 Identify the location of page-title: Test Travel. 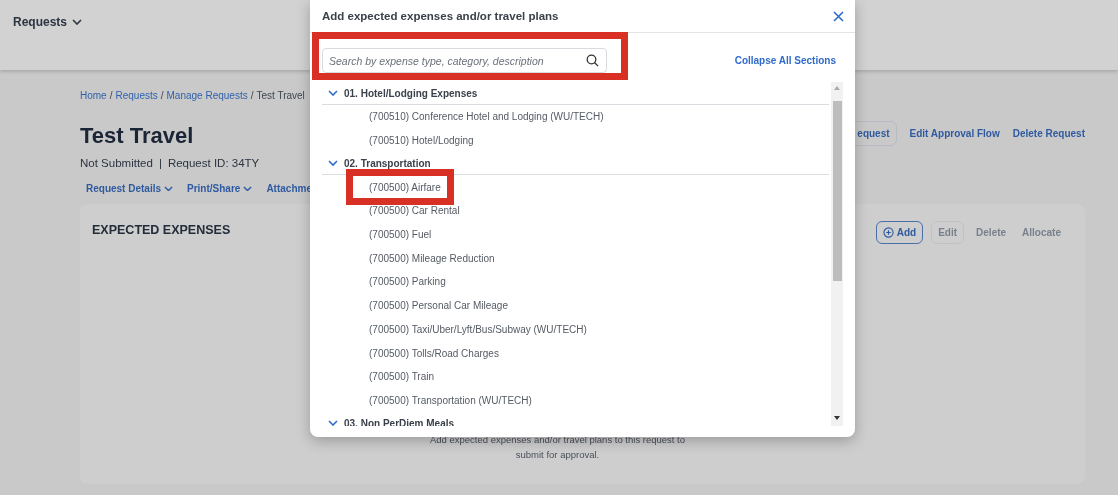
(137, 136).